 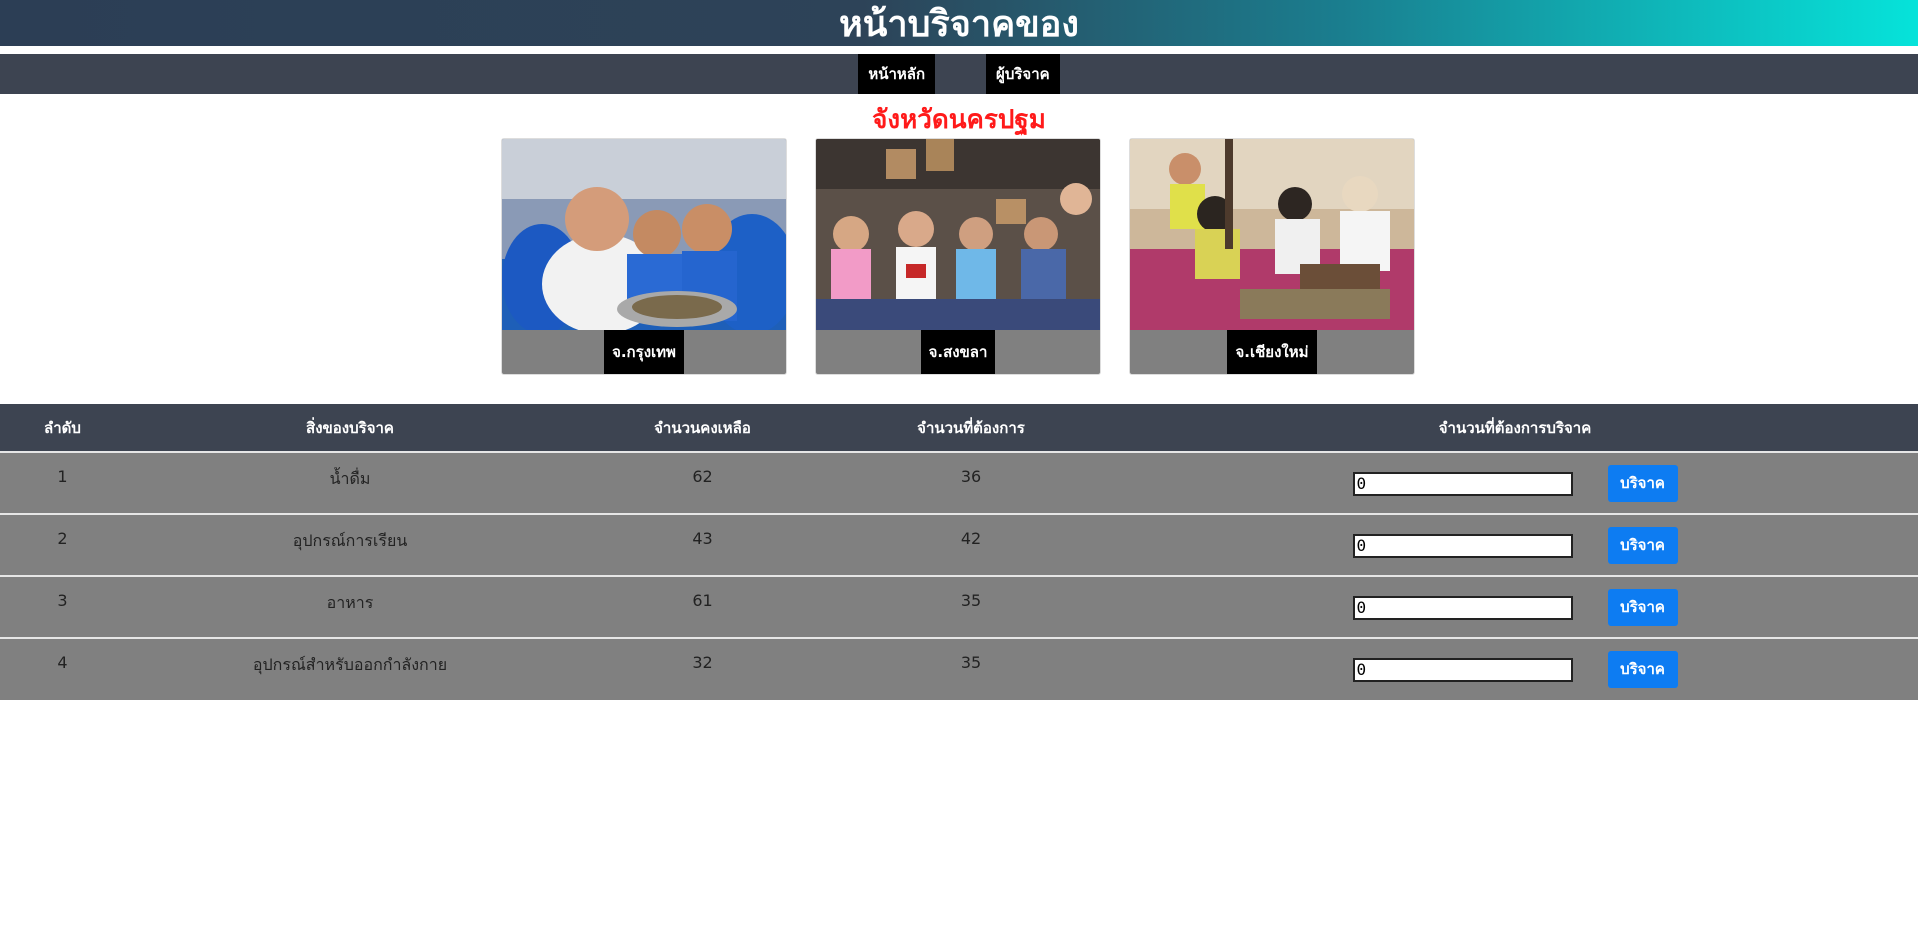 I want to click on table-row: 3 อาหาร 61 35 บริจาค, so click(x=959, y=607).